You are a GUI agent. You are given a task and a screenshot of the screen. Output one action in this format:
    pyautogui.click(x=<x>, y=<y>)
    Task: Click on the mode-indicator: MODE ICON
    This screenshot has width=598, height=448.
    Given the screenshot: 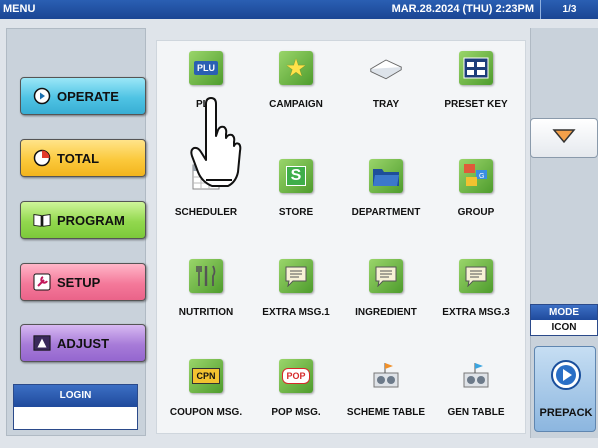 What is the action you would take?
    pyautogui.click(x=564, y=320)
    